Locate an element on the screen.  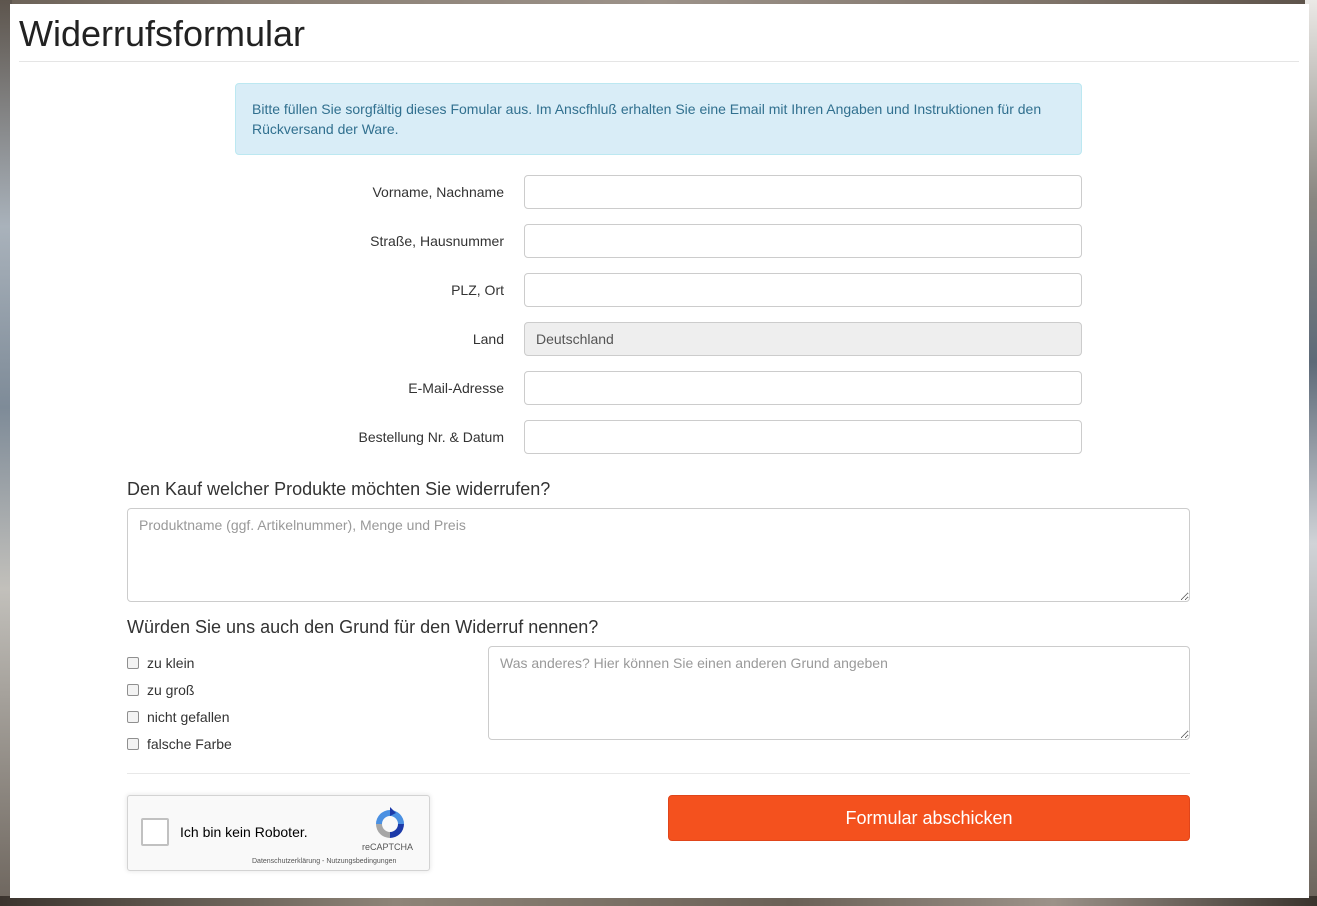
form-row-street: Straße, Hausnummer is located at coordinates (658, 241).